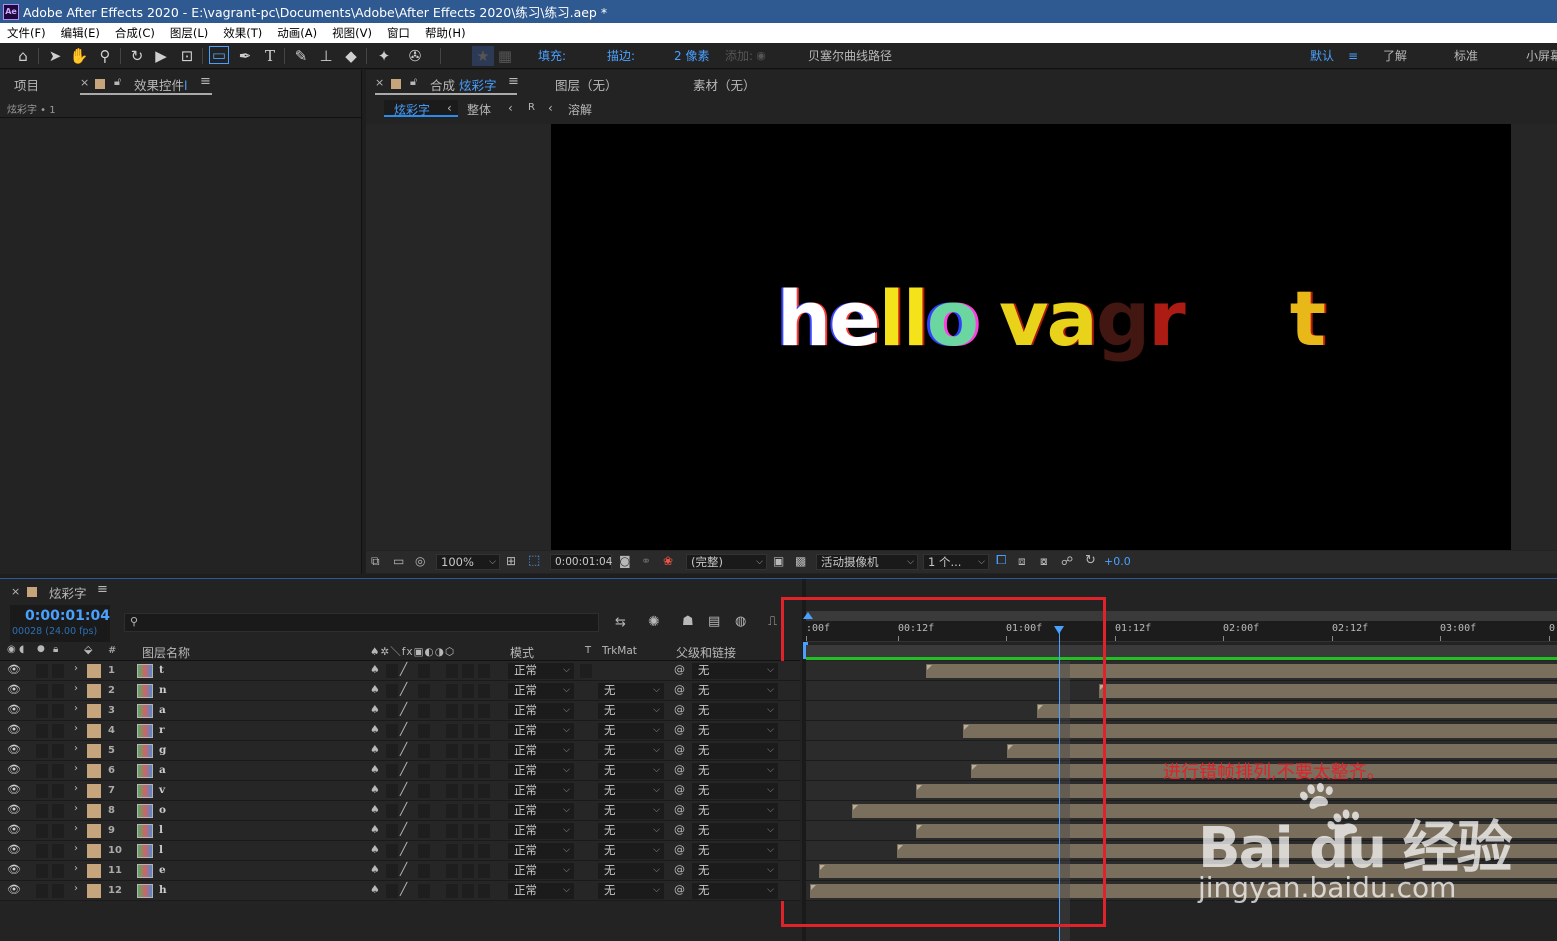  Describe the element at coordinates (956, 562) in the screenshot. I see `views-dropdown: 1 个... ⌵` at that location.